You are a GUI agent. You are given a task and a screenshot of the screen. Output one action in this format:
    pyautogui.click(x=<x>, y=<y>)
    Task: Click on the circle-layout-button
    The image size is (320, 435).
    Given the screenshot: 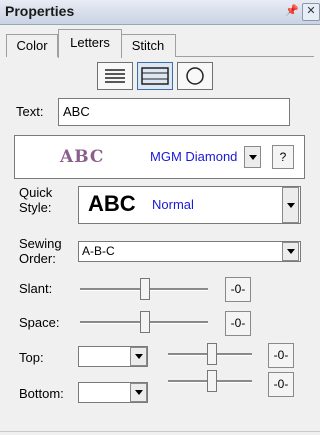 What is the action you would take?
    pyautogui.click(x=195, y=76)
    